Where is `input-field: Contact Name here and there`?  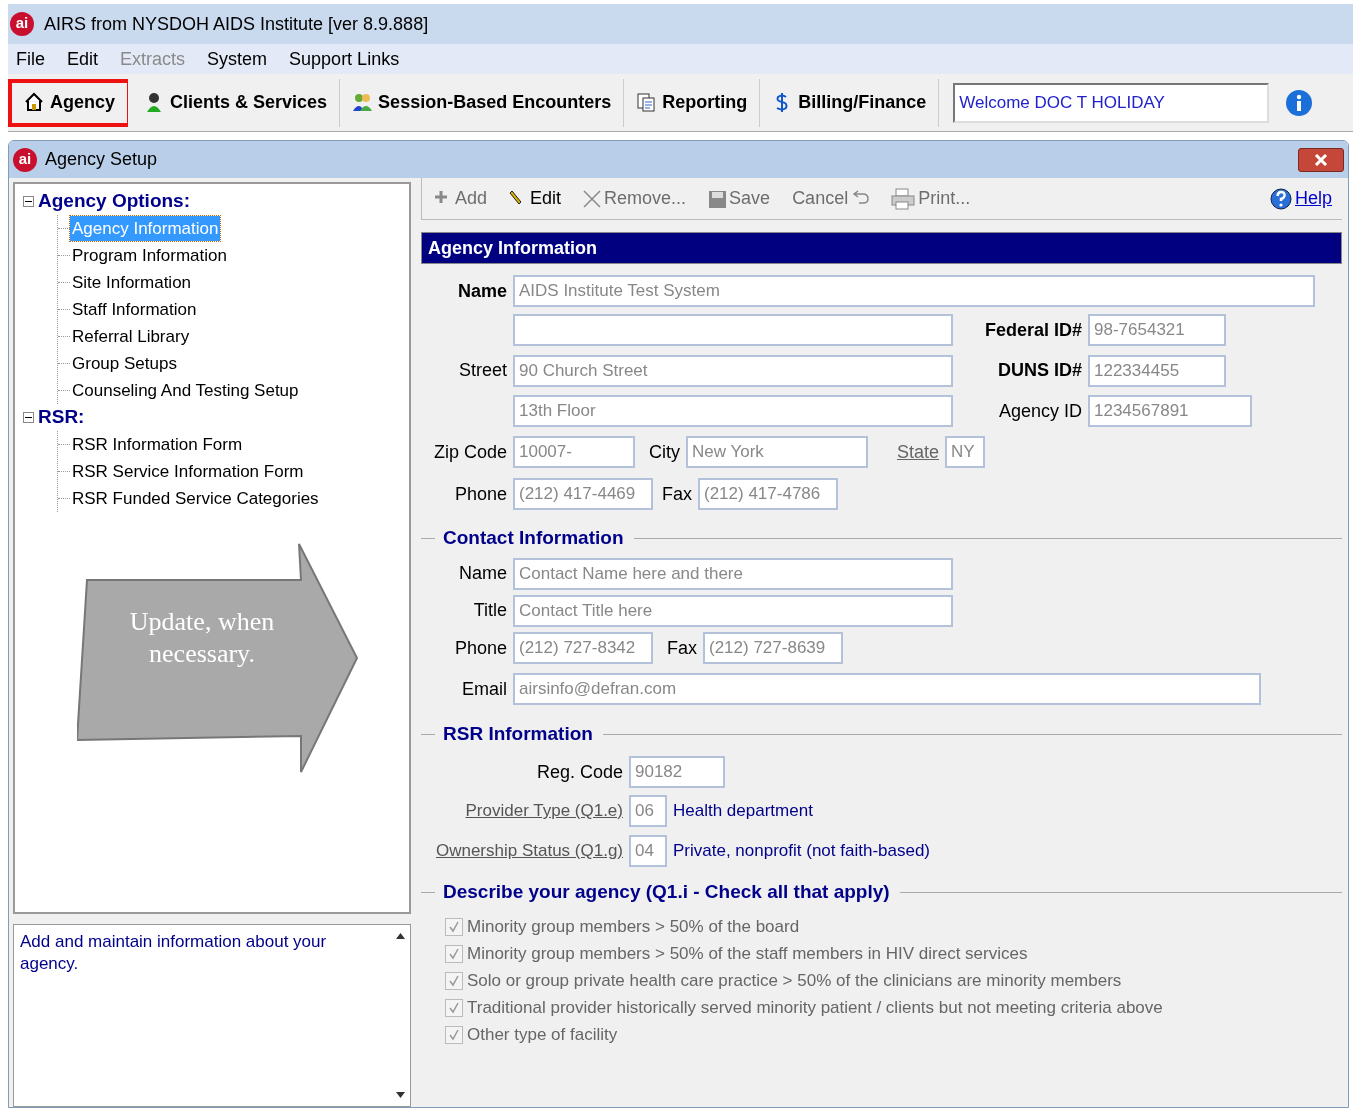
input-field: Contact Name here and there is located at coordinates (733, 573).